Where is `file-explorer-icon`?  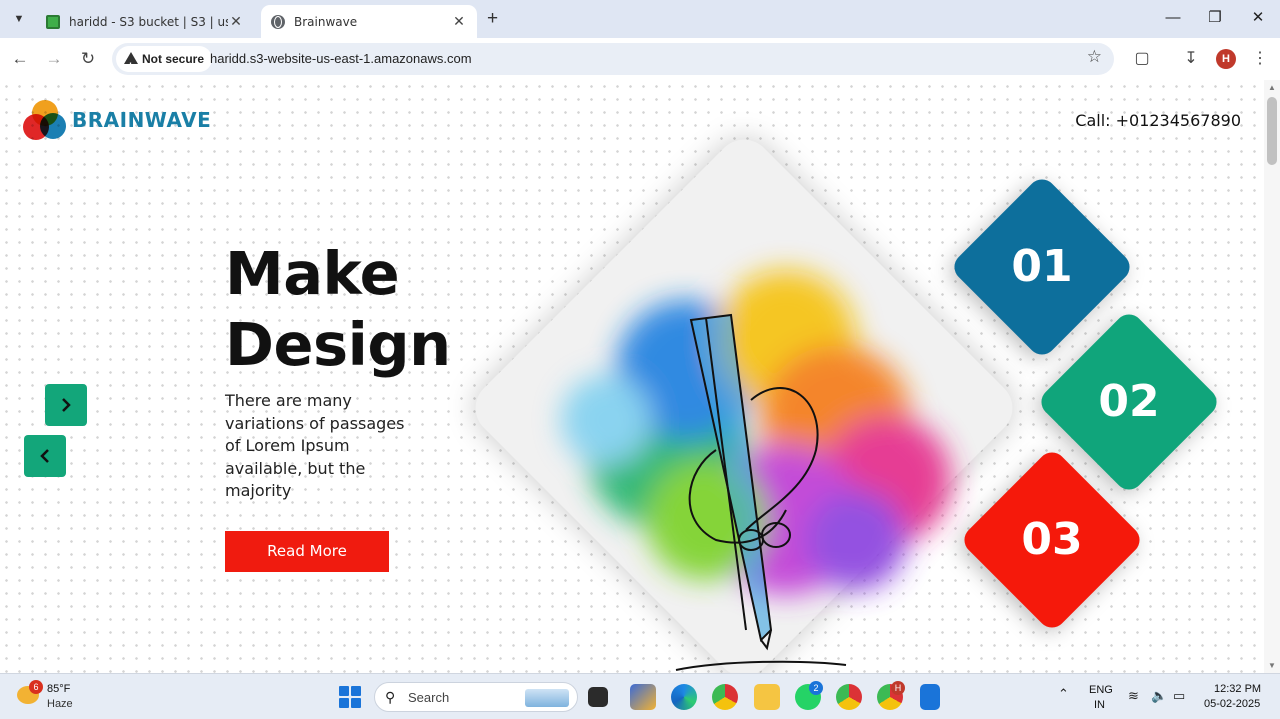 file-explorer-icon is located at coordinates (767, 697).